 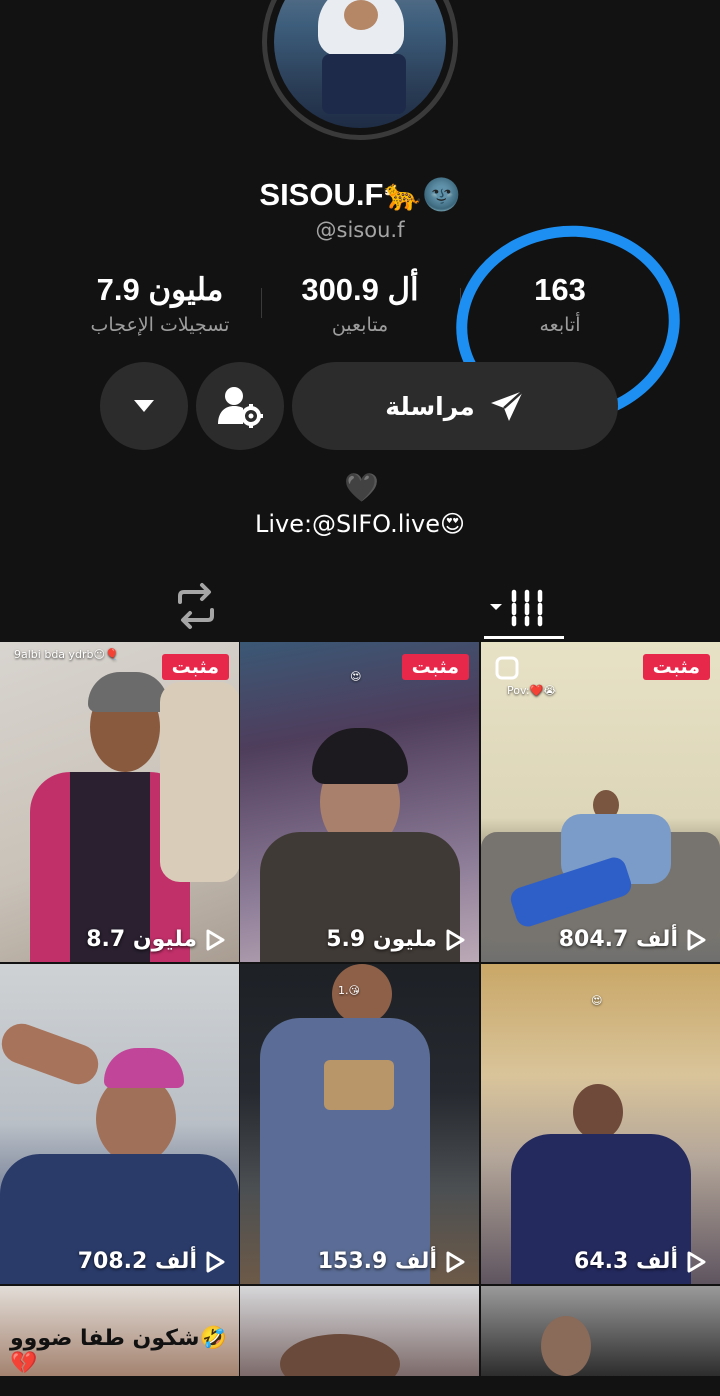 What do you see at coordinates (600, 802) in the screenshot?
I see `video-tile: Pov:❤️😭 مثبت 804.7 ألف` at bounding box center [600, 802].